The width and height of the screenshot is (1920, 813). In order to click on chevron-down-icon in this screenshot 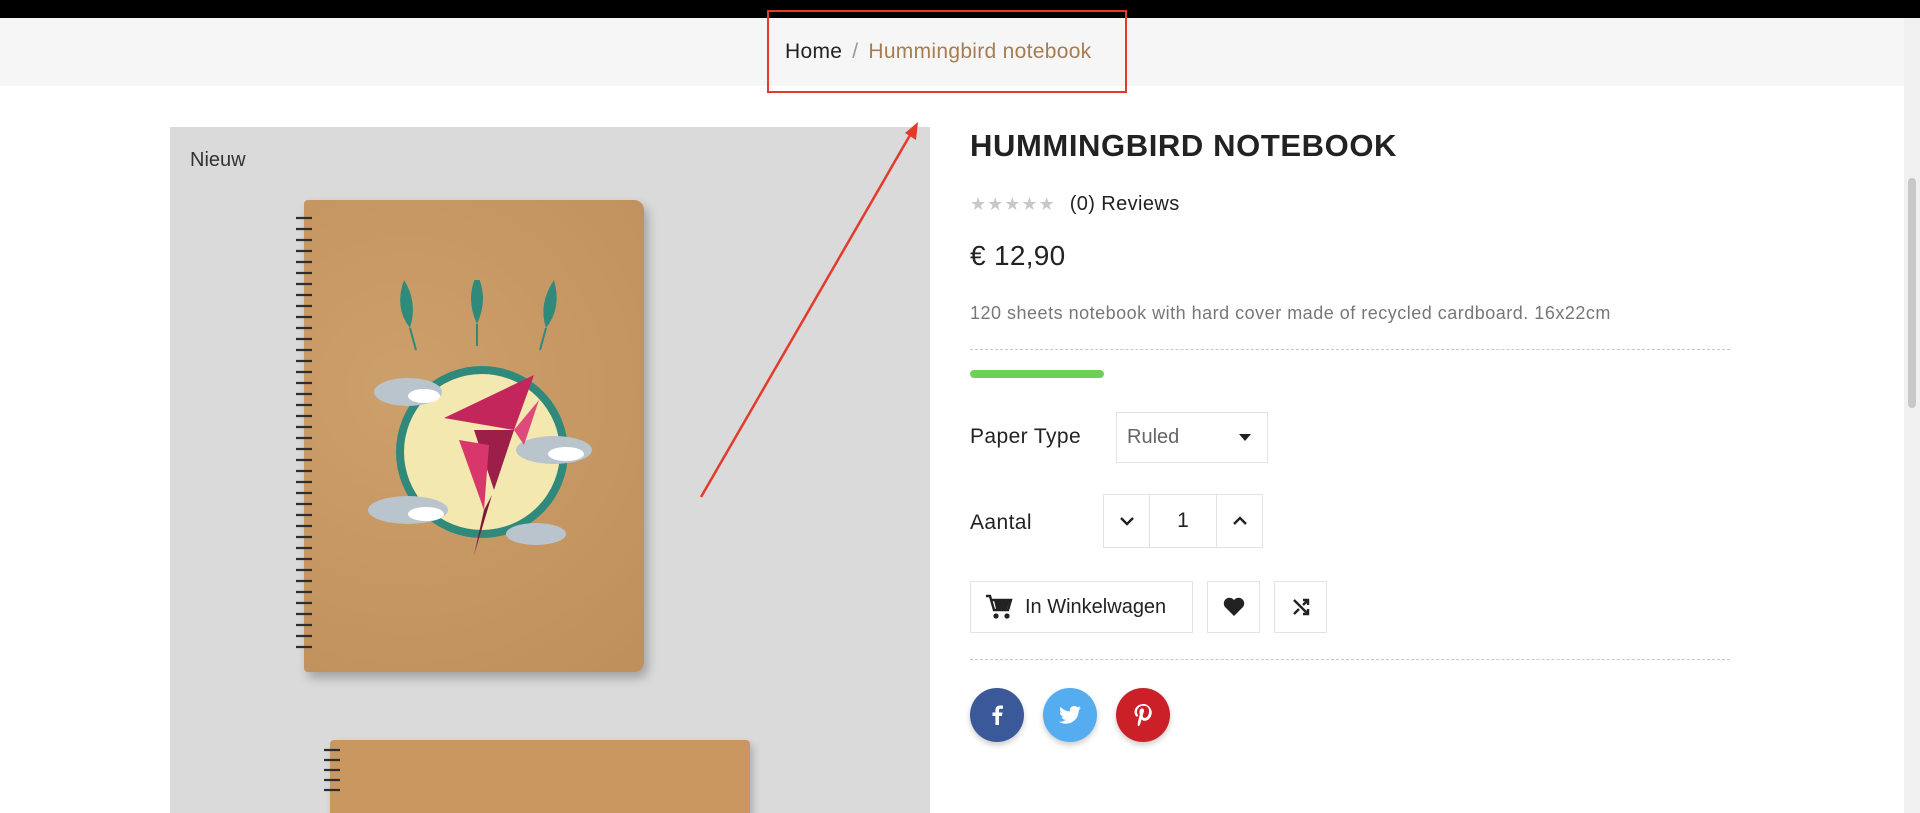, I will do `click(1126, 521)`.